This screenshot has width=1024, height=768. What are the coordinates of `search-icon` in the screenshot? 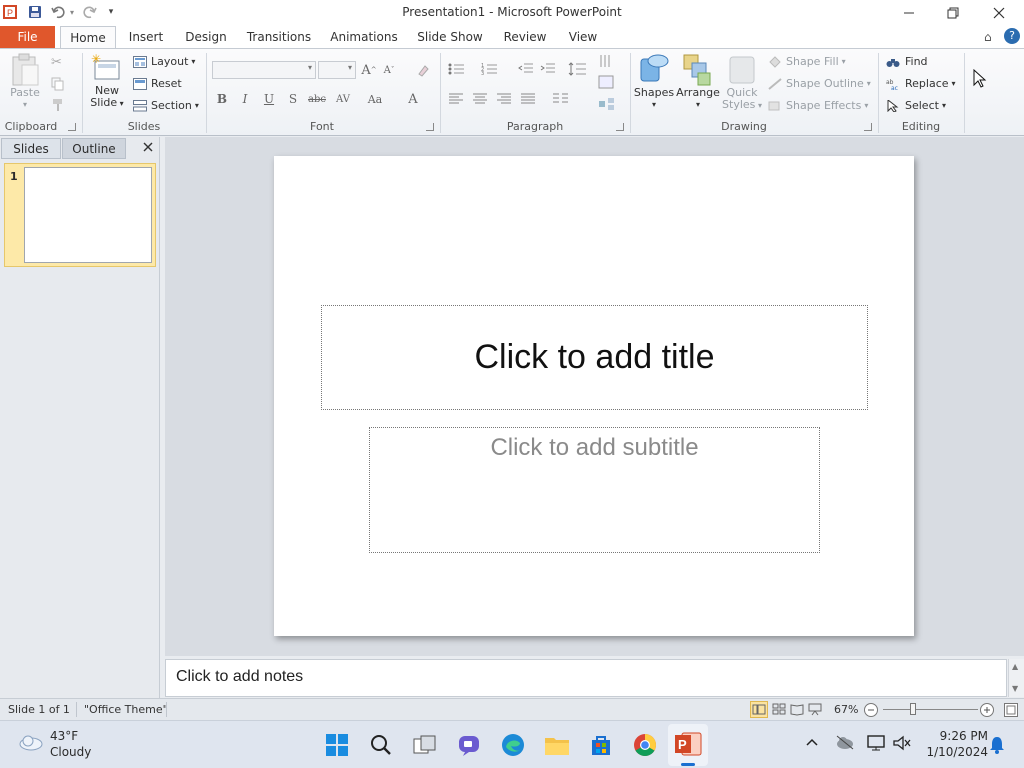 It's located at (381, 745).